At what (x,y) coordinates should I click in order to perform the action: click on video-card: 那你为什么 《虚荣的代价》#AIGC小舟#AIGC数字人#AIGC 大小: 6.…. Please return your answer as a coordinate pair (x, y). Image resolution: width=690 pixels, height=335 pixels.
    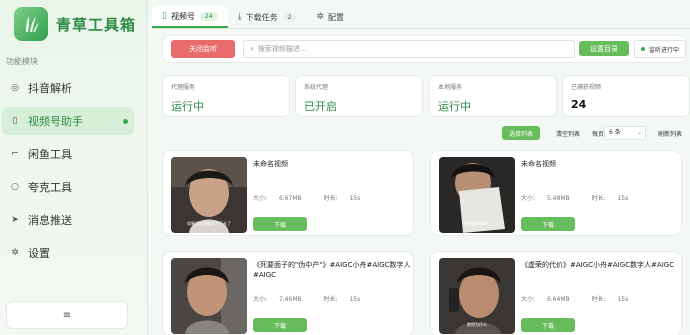
    Looking at the image, I should click on (556, 293).